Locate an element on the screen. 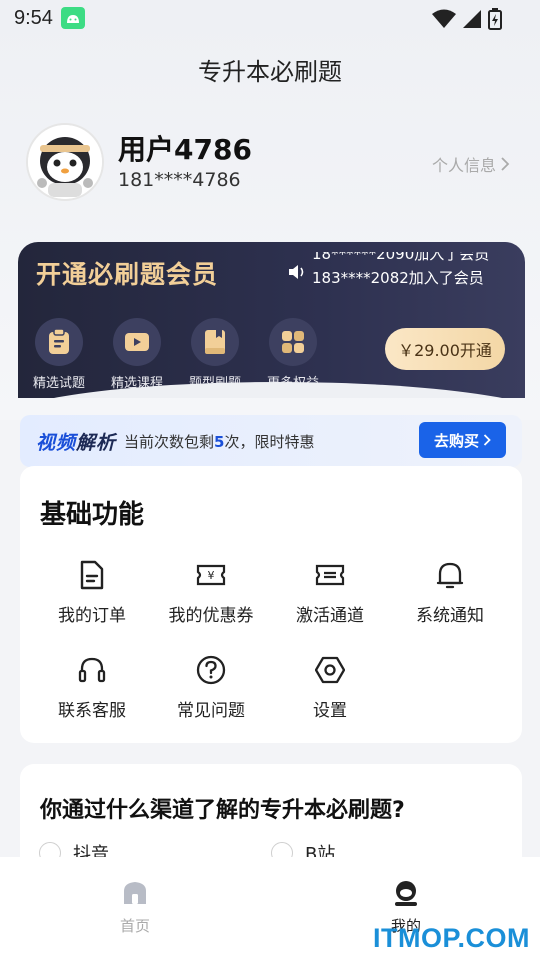 The height and width of the screenshot is (960, 540). speaker-icon is located at coordinates (296, 272).